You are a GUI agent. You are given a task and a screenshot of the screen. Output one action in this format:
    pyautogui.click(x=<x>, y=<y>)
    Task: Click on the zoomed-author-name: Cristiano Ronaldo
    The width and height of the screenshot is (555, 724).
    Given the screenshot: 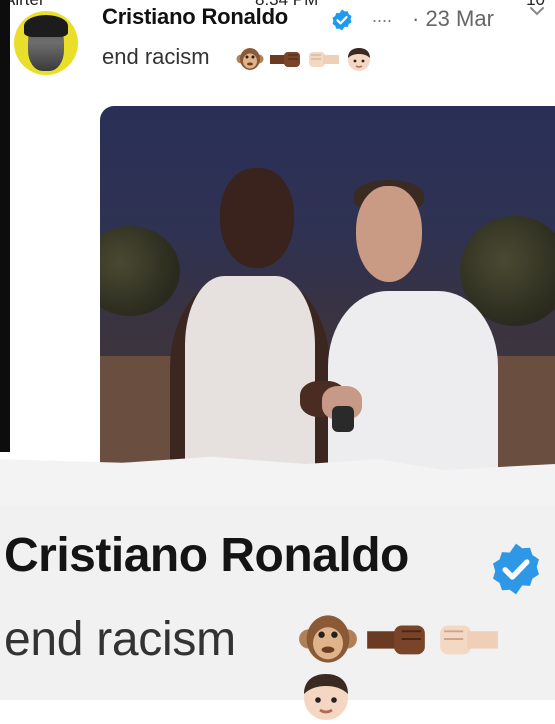 What is the action you would take?
    pyautogui.click(x=206, y=555)
    